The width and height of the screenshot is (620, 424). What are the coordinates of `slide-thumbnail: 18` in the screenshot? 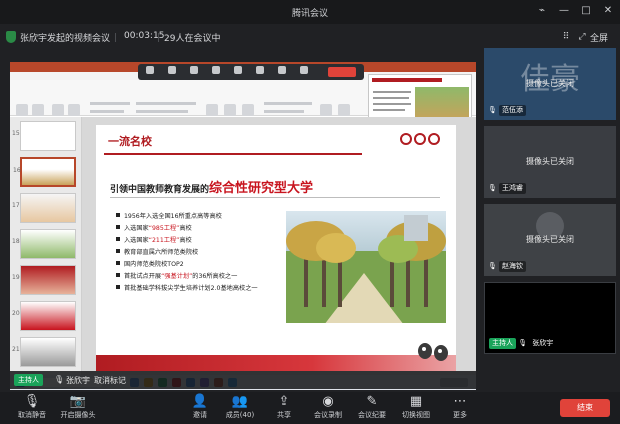 It's located at (44, 244).